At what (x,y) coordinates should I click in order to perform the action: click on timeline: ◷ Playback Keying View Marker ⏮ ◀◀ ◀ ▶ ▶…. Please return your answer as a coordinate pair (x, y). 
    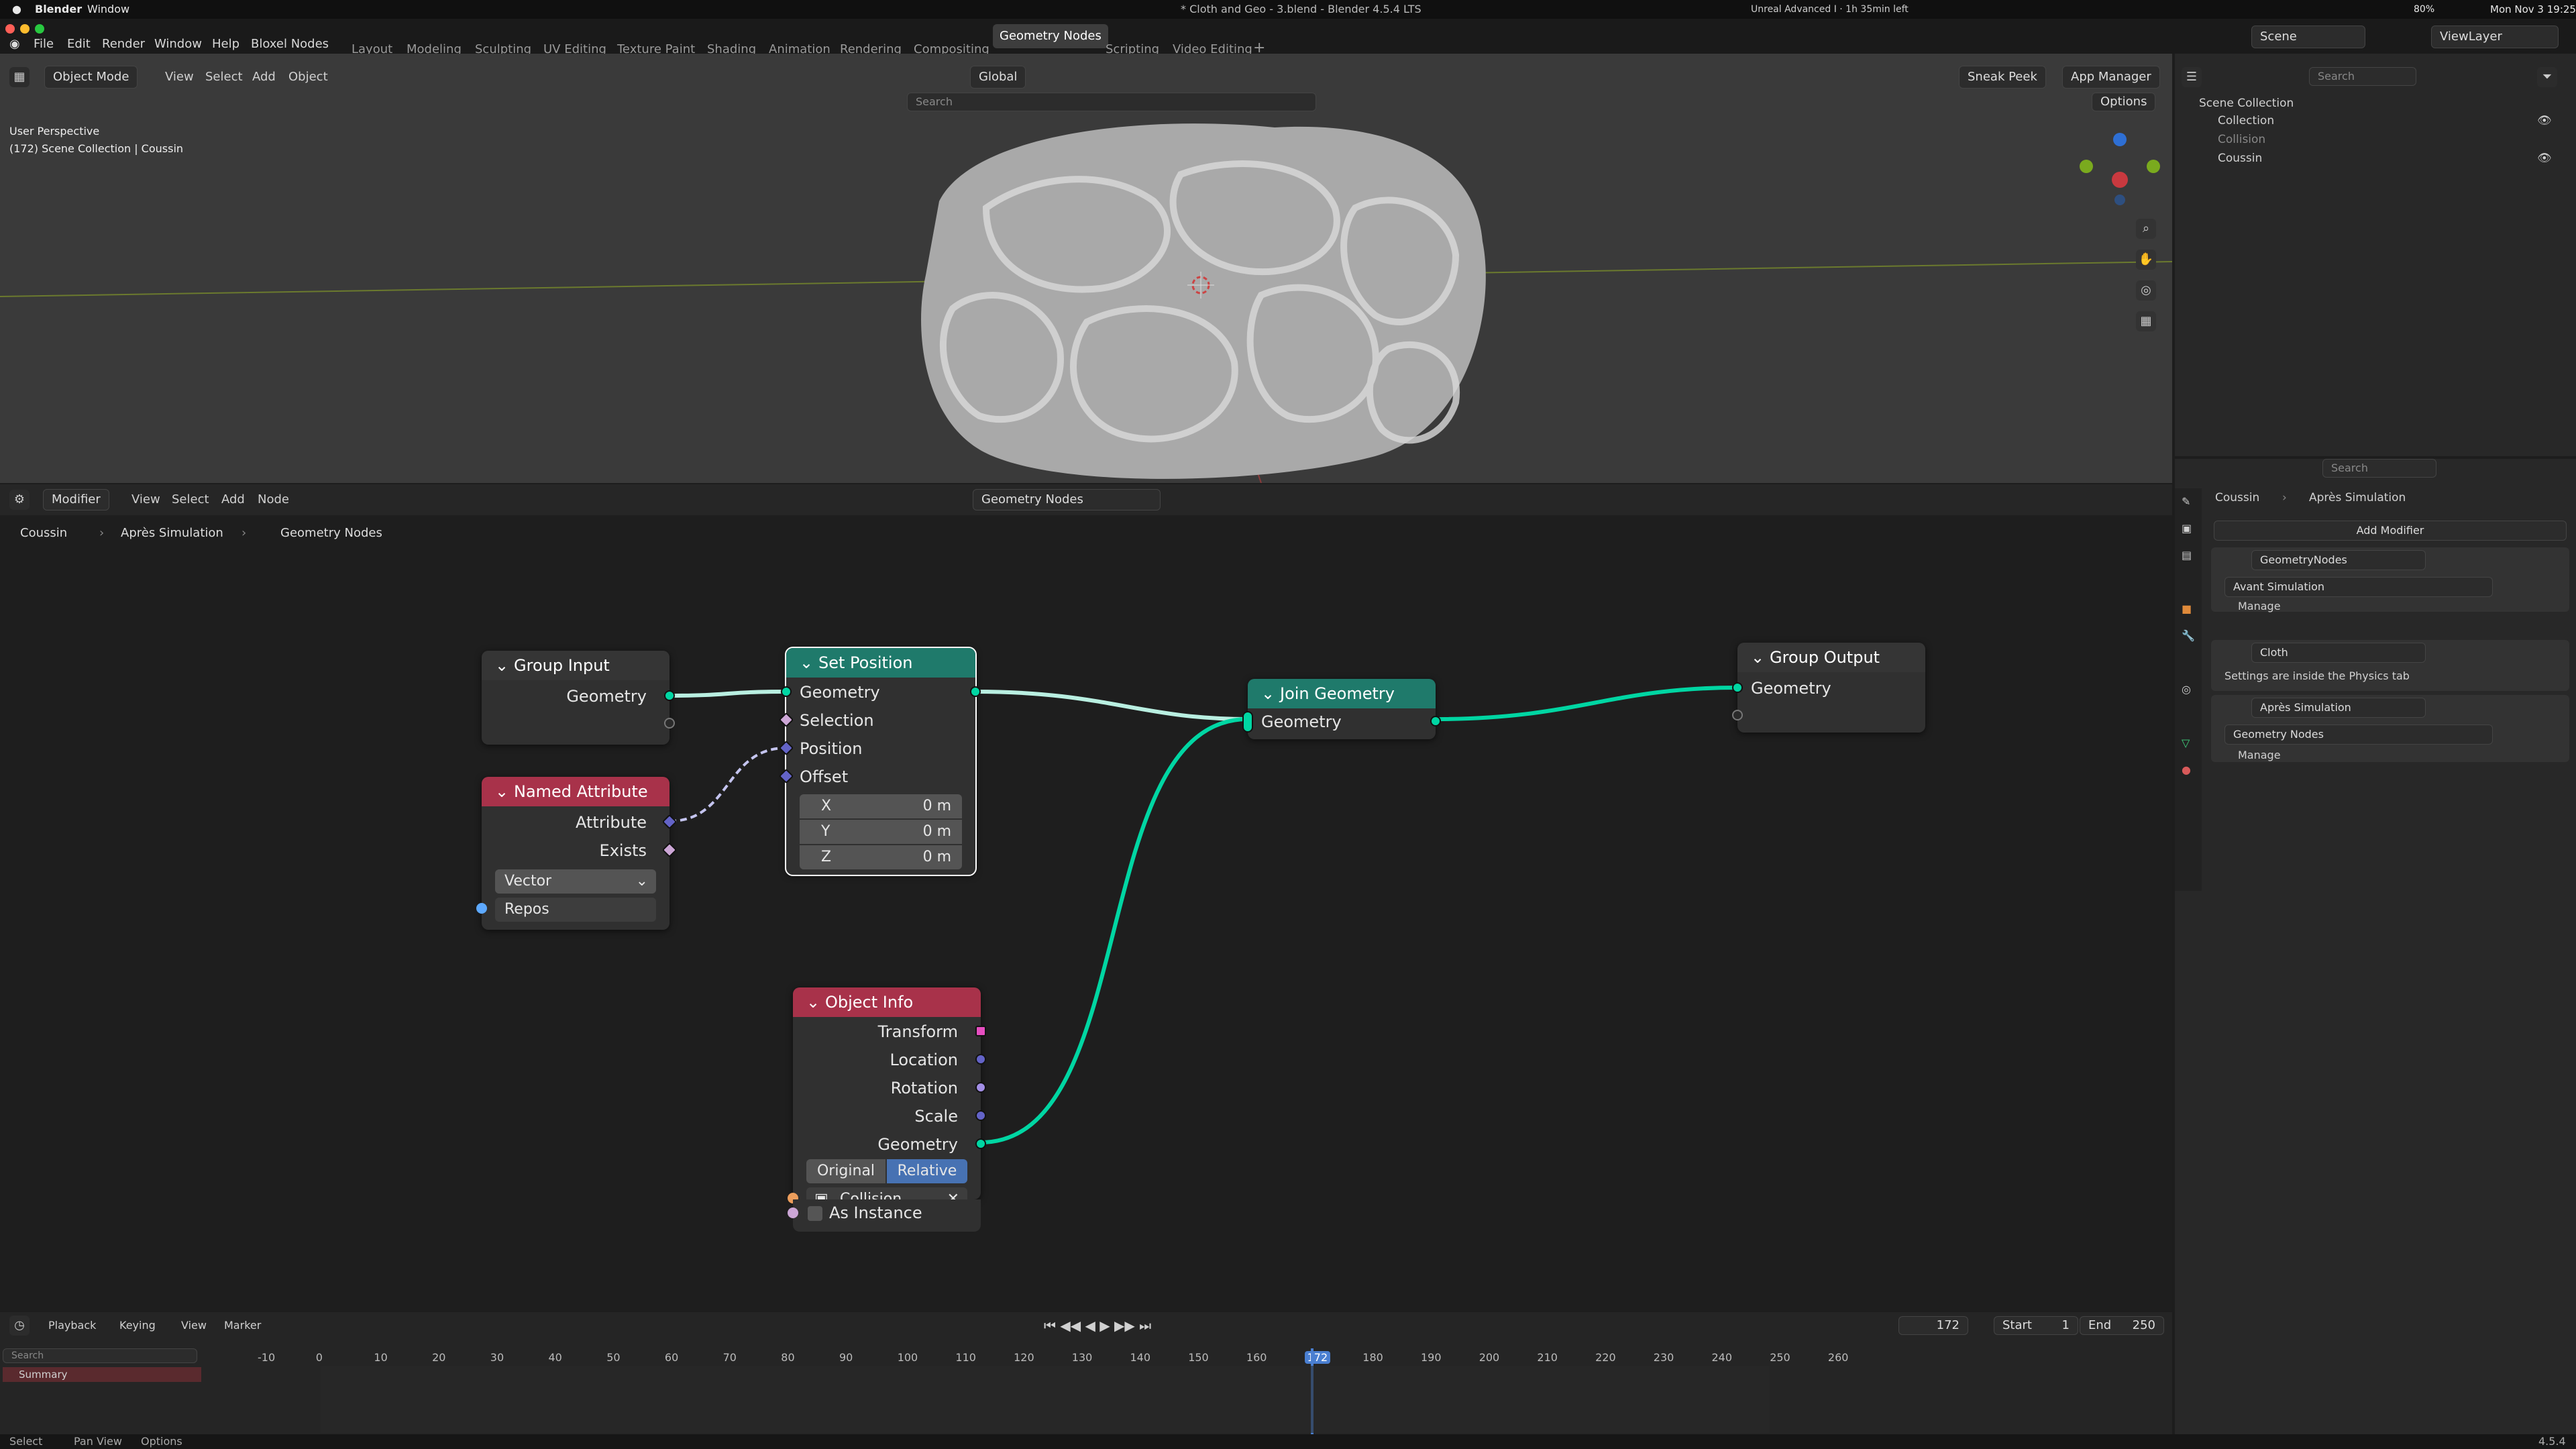
    Looking at the image, I should click on (1086, 1373).